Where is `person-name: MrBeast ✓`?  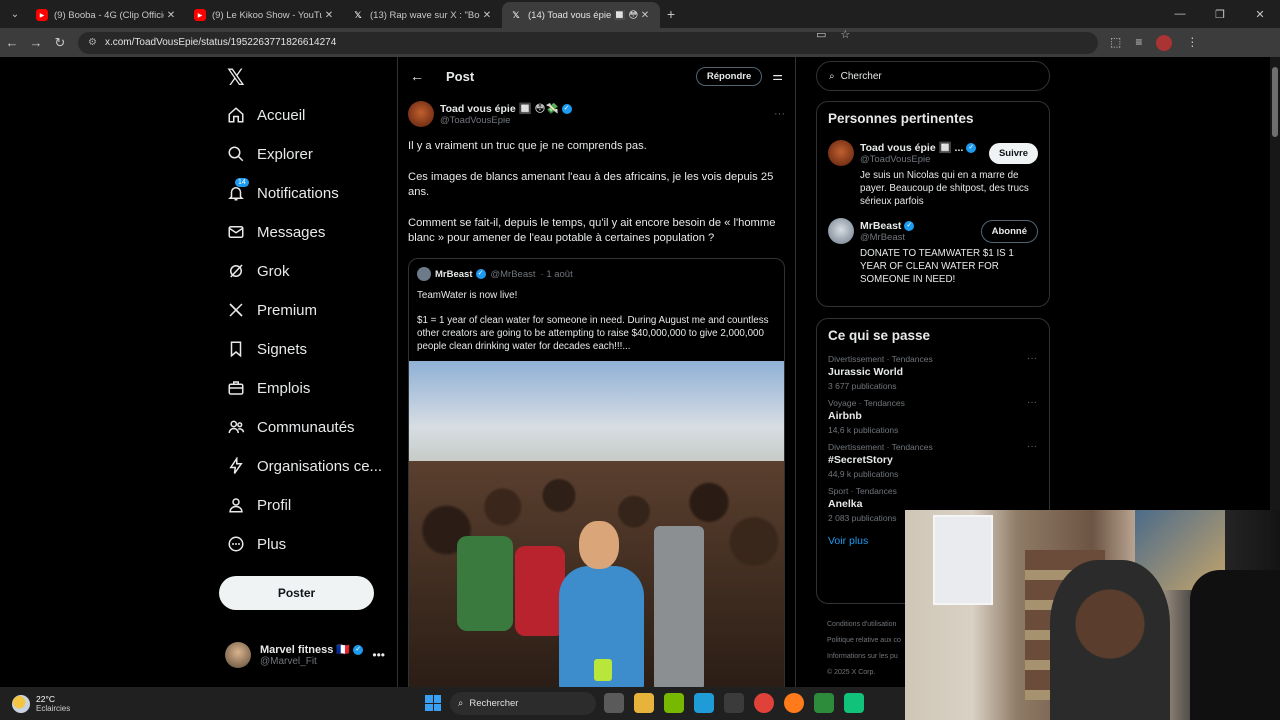 person-name: MrBeast ✓ is located at coordinates (887, 226).